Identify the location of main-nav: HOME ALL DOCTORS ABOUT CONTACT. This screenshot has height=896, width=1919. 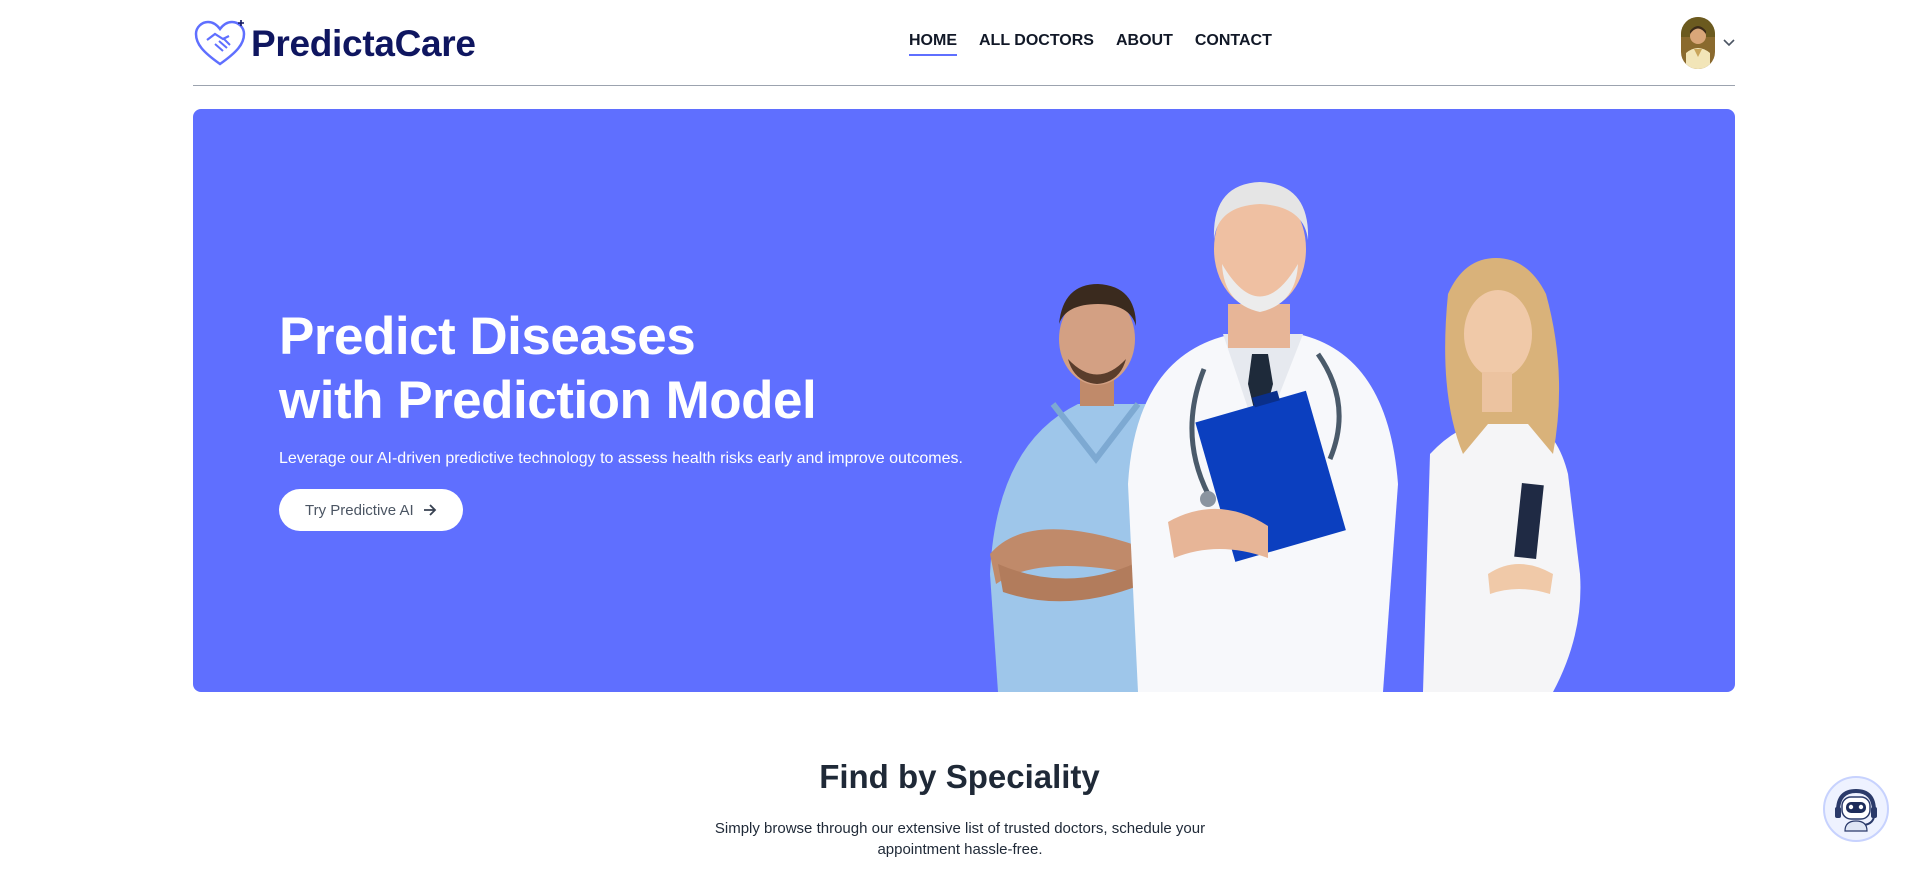
(1090, 44).